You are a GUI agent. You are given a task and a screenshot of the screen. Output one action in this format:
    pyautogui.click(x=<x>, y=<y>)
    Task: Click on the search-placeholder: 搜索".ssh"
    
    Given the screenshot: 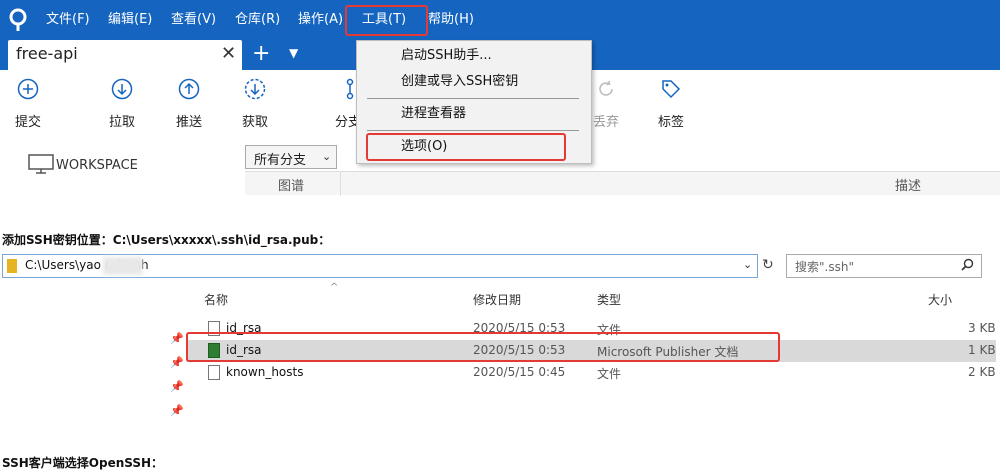 What is the action you would take?
    pyautogui.click(x=824, y=267)
    